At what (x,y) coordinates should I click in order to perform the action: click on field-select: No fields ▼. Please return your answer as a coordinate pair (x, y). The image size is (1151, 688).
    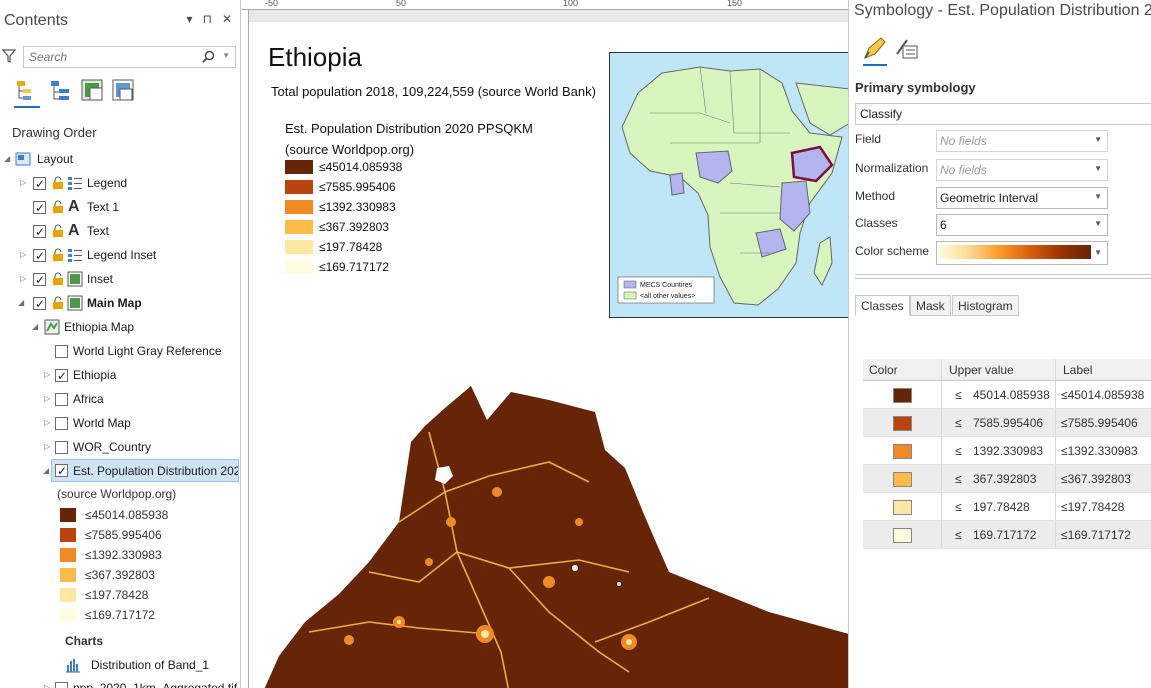
    Looking at the image, I should click on (1022, 141).